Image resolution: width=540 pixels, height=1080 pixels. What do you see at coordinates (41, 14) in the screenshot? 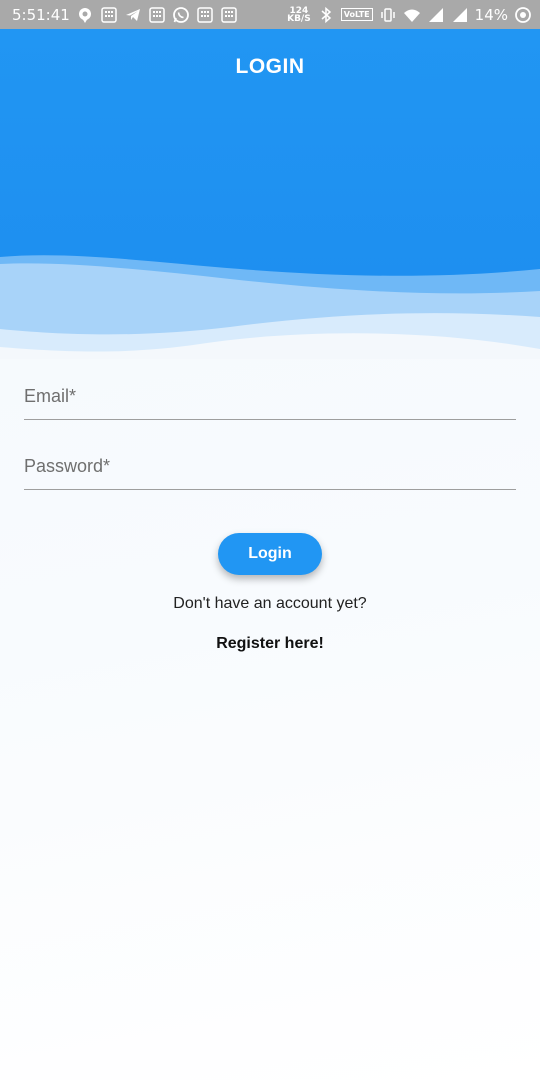
I see `status-time: 5:51:41` at bounding box center [41, 14].